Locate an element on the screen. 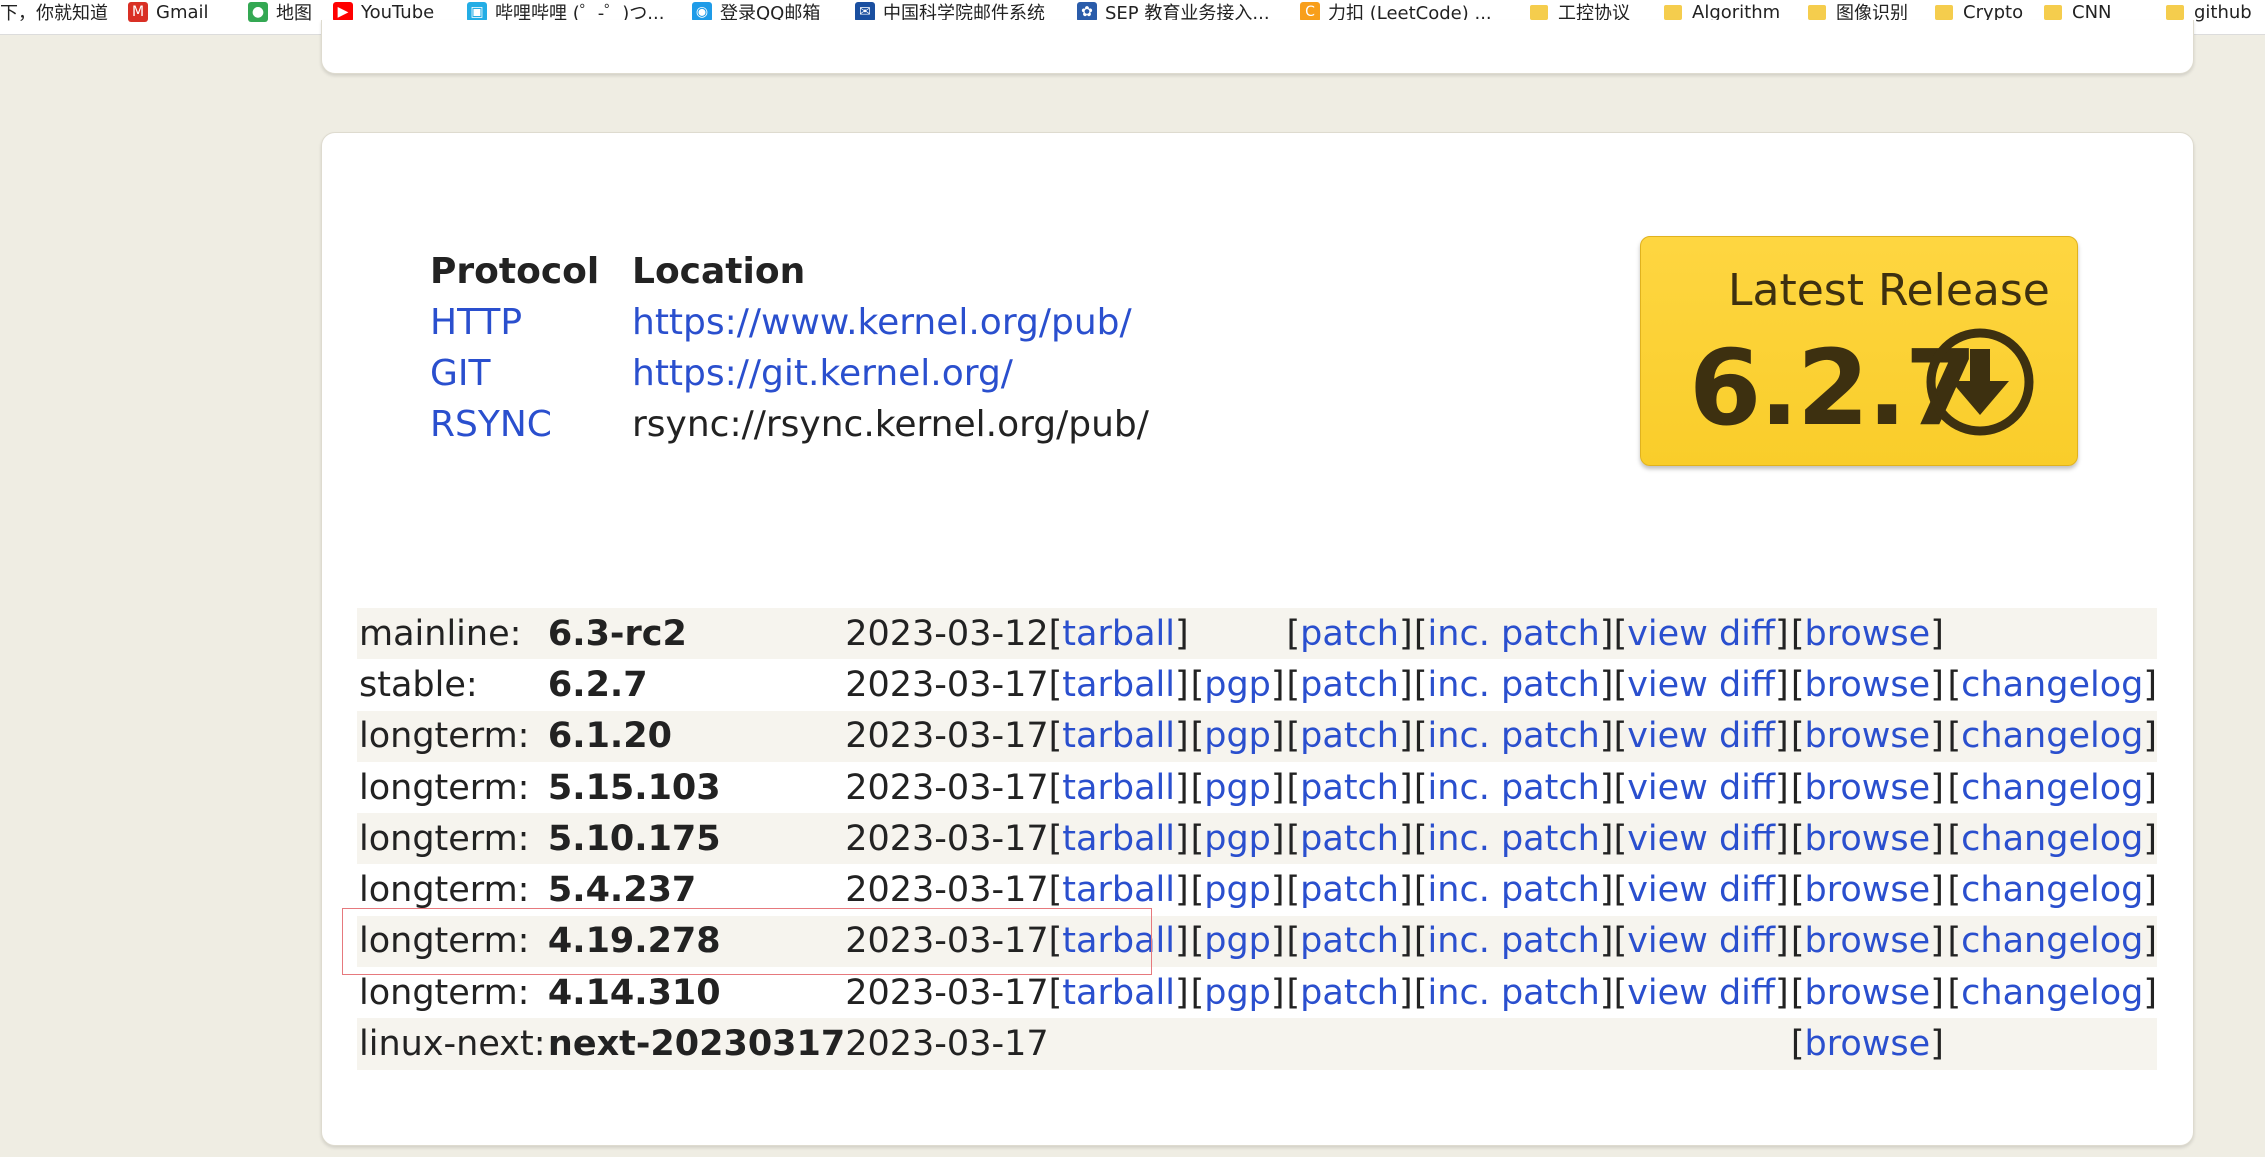 This screenshot has width=2265, height=1157. download-arrow-icon is located at coordinates (1980, 382).